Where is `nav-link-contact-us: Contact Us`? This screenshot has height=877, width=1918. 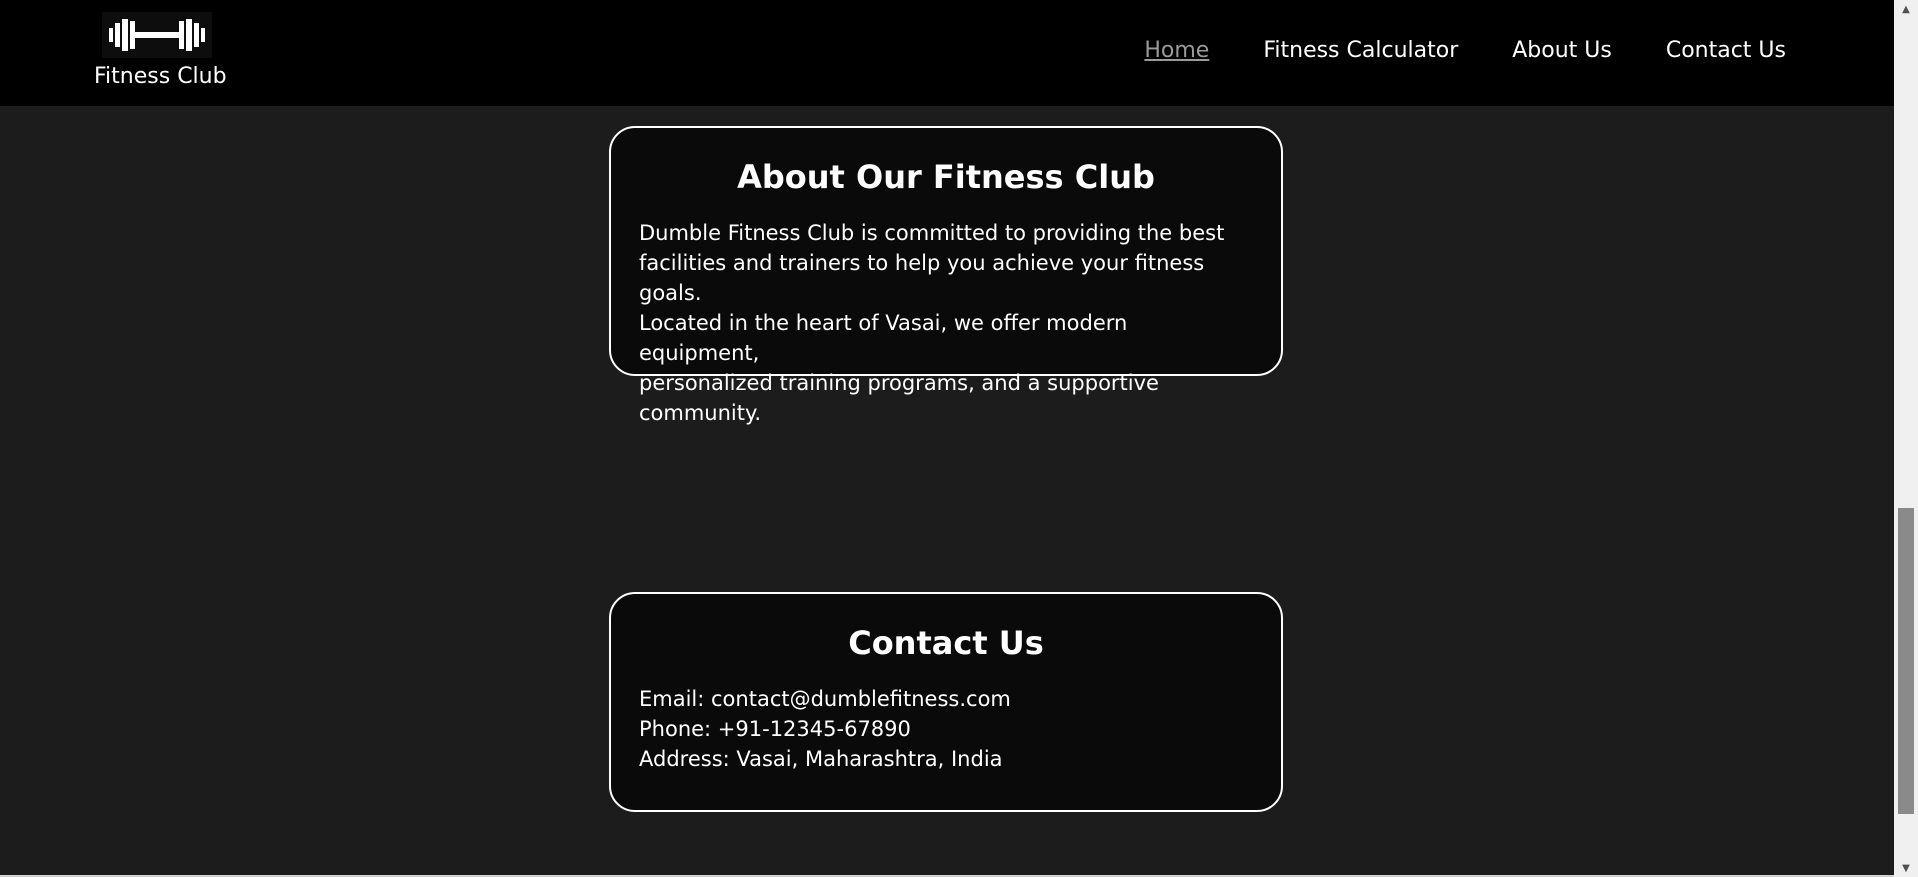
nav-link-contact-us: Contact Us is located at coordinates (1726, 50).